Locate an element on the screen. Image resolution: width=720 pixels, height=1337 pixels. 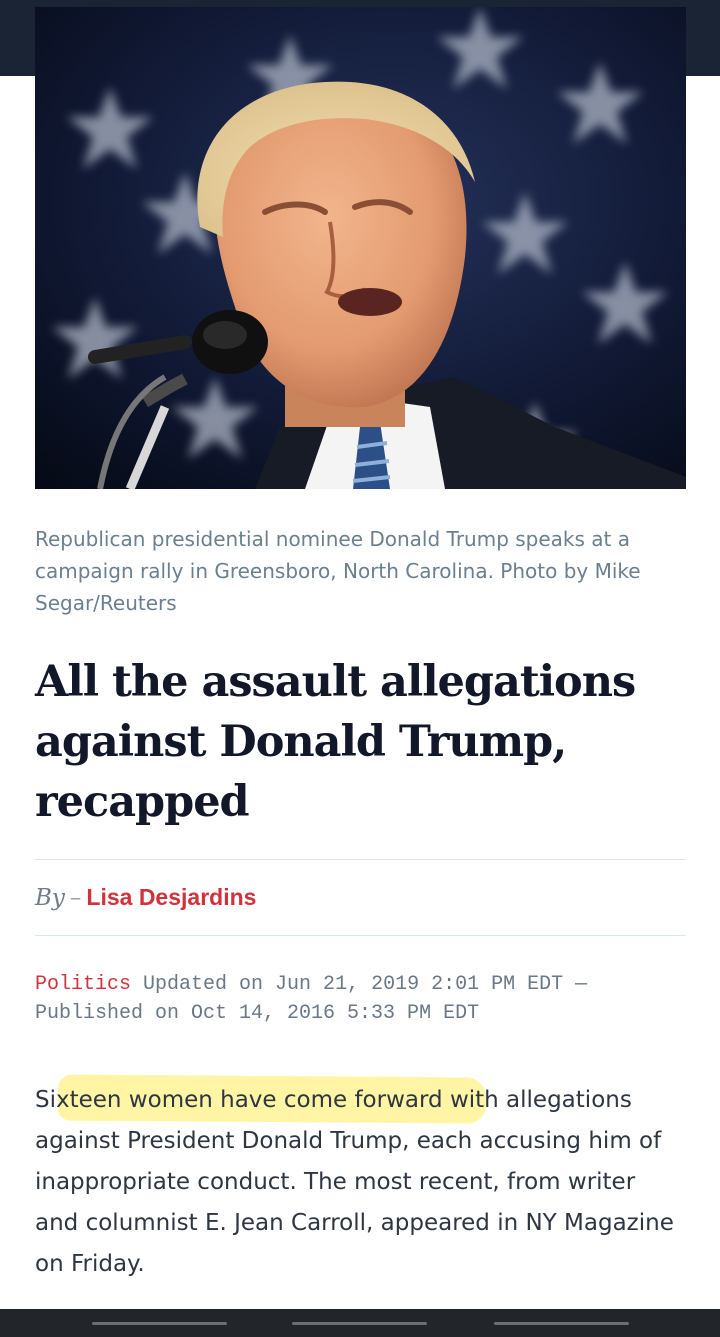
nav-recents-handle is located at coordinates (561, 1323).